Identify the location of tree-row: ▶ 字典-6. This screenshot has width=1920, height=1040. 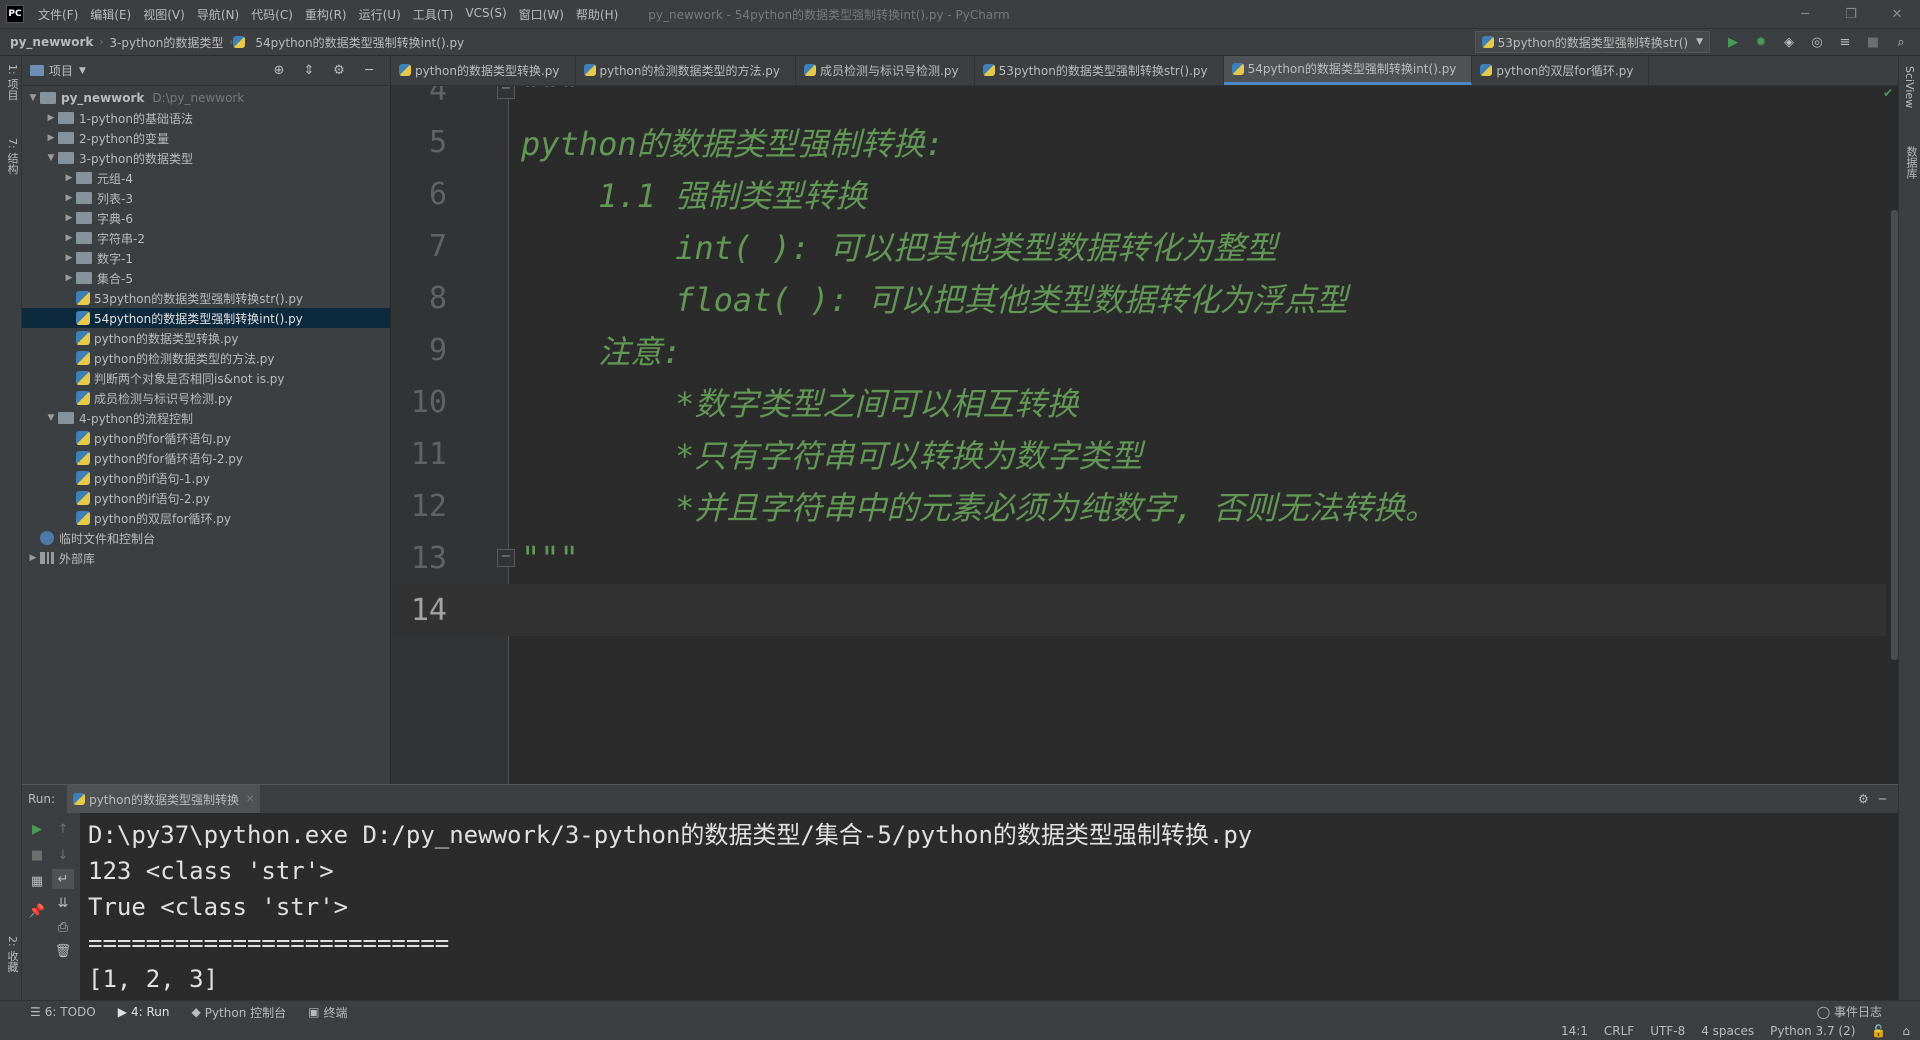
(206, 218).